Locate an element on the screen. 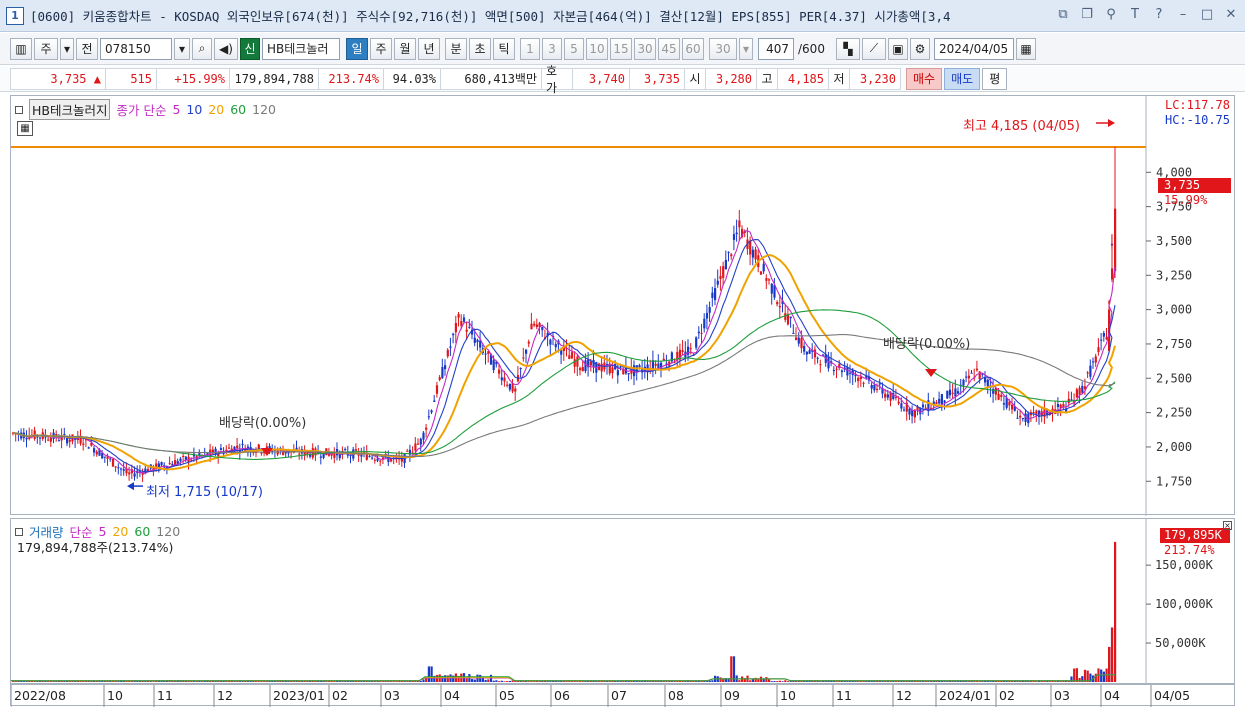 The image size is (1245, 711). market-type-select: 주 is located at coordinates (46, 48).